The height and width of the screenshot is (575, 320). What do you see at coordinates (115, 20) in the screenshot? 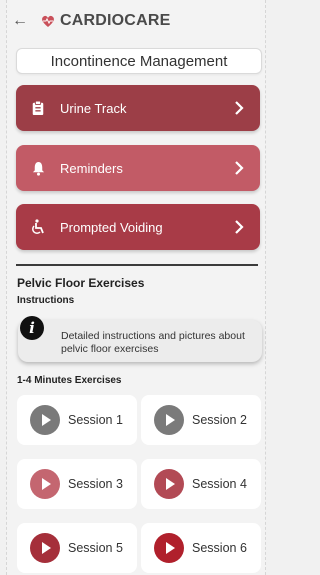
I see `brand-name: CARDIOCARE` at bounding box center [115, 20].